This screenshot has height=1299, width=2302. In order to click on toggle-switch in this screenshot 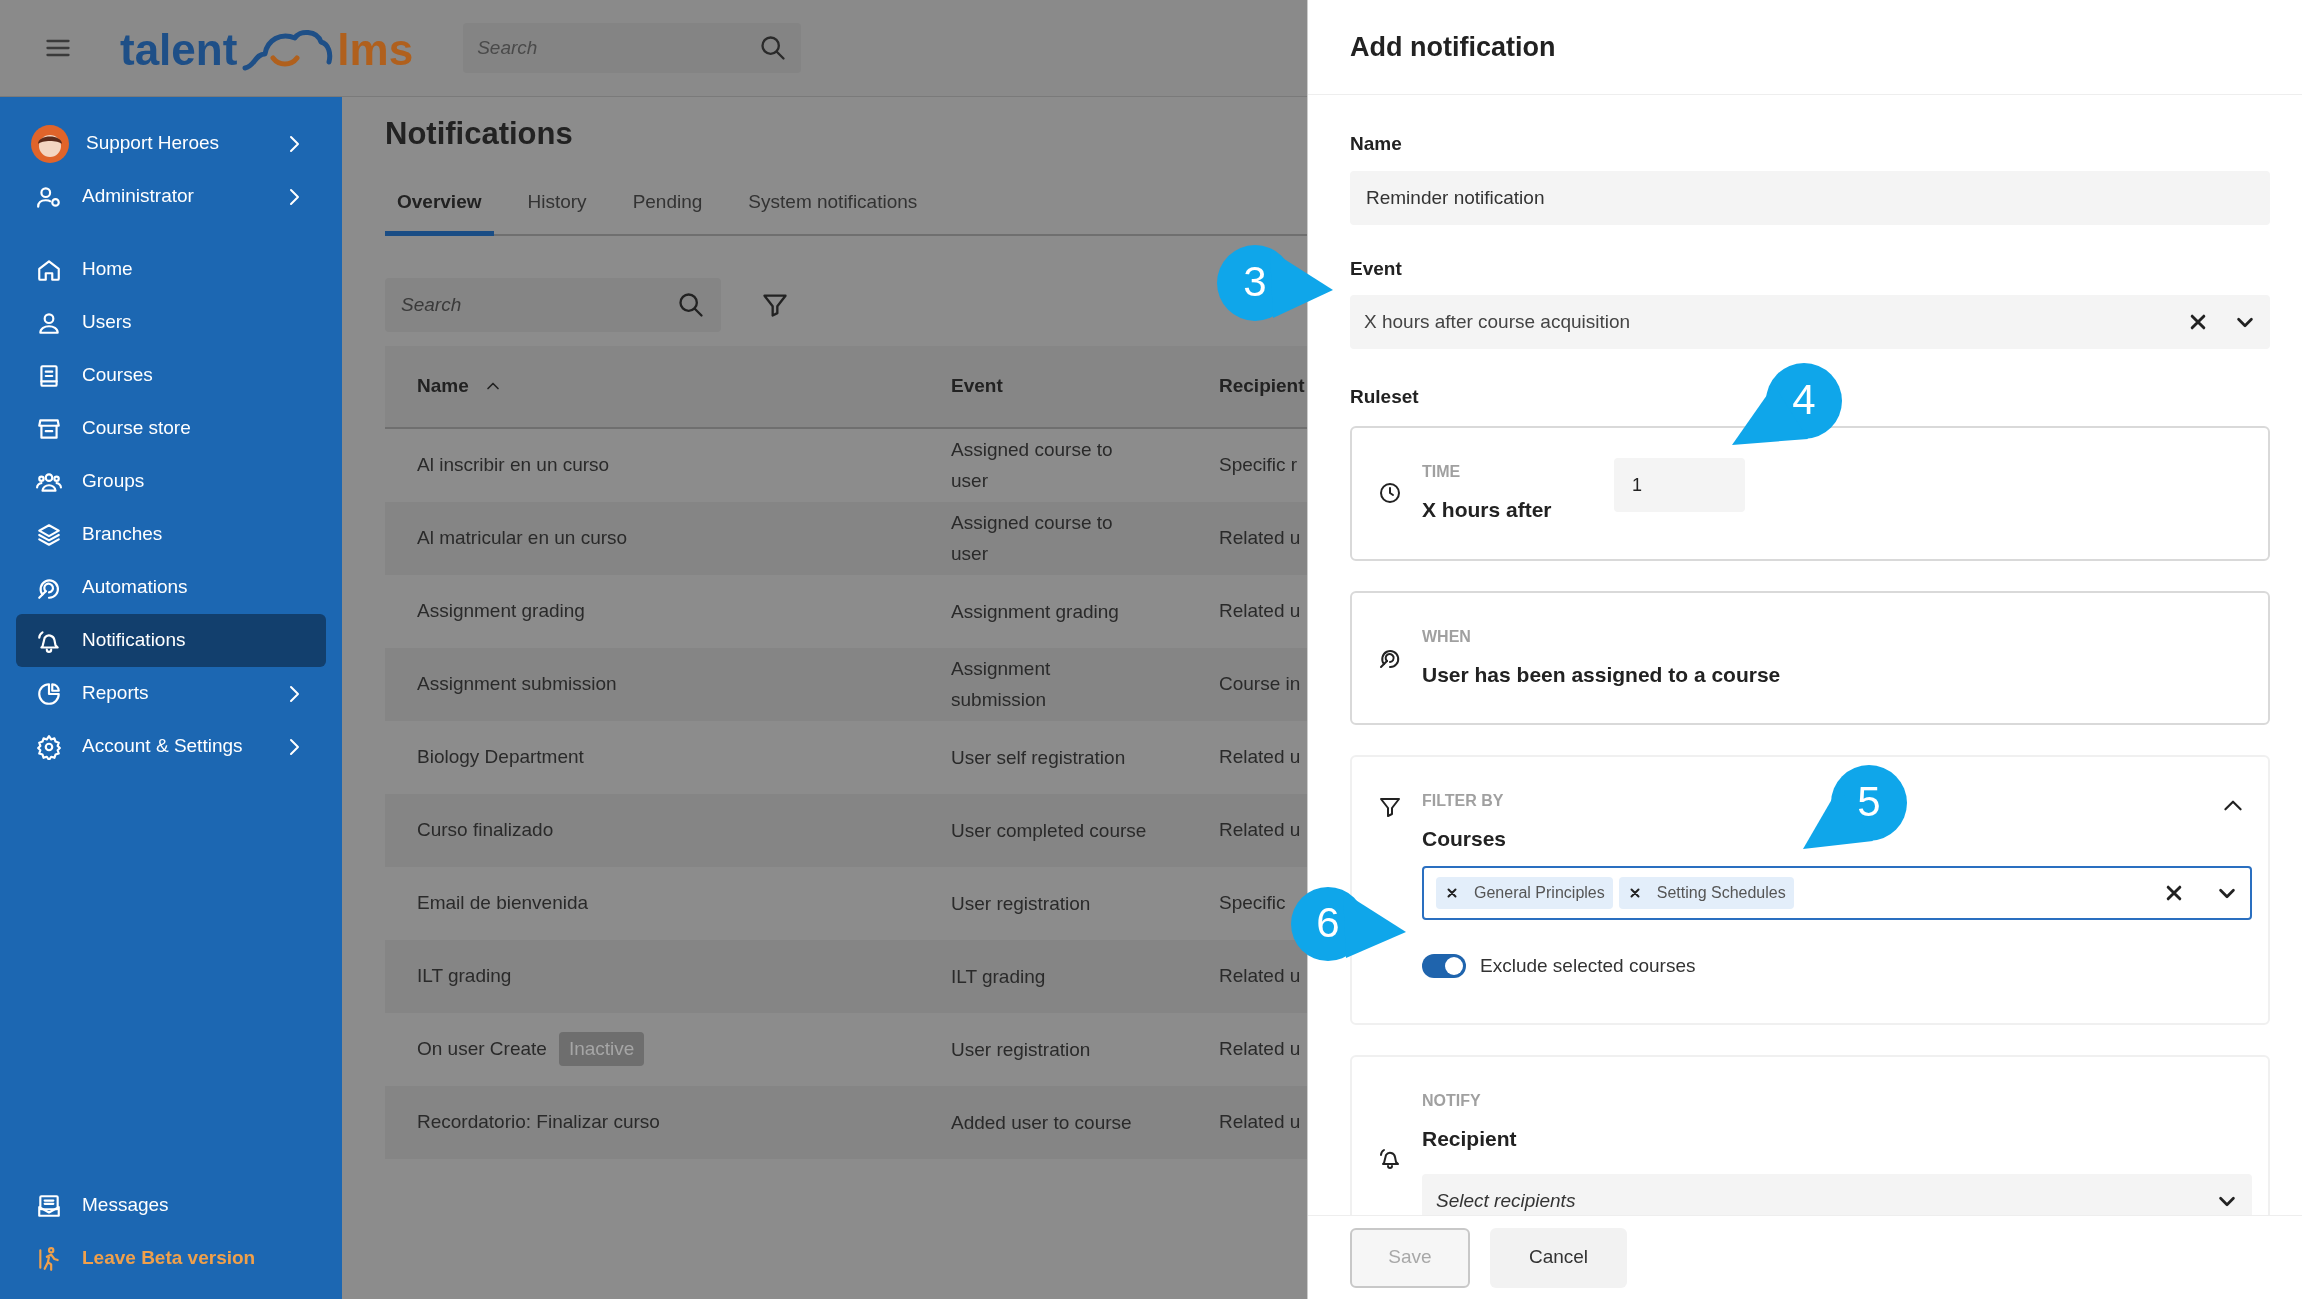, I will do `click(1444, 966)`.